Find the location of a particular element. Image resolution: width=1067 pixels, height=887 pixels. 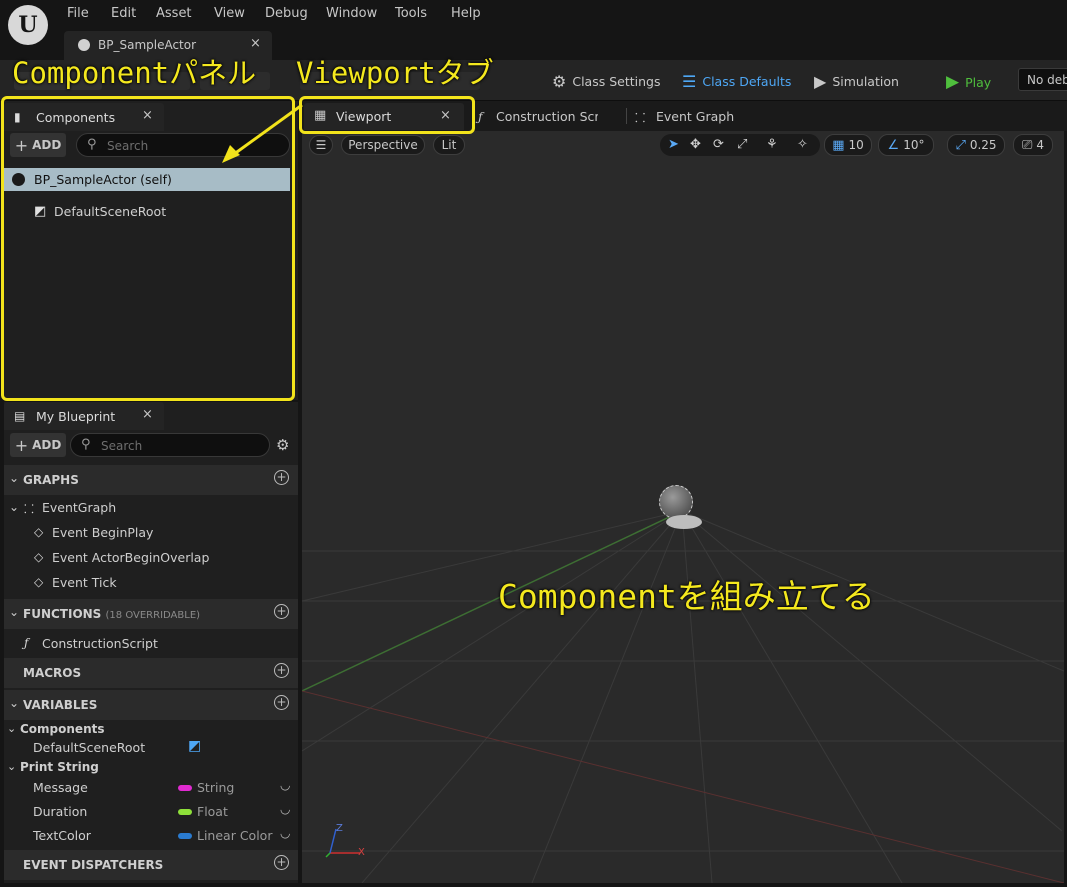

add-variable-icon: + is located at coordinates (281, 702).